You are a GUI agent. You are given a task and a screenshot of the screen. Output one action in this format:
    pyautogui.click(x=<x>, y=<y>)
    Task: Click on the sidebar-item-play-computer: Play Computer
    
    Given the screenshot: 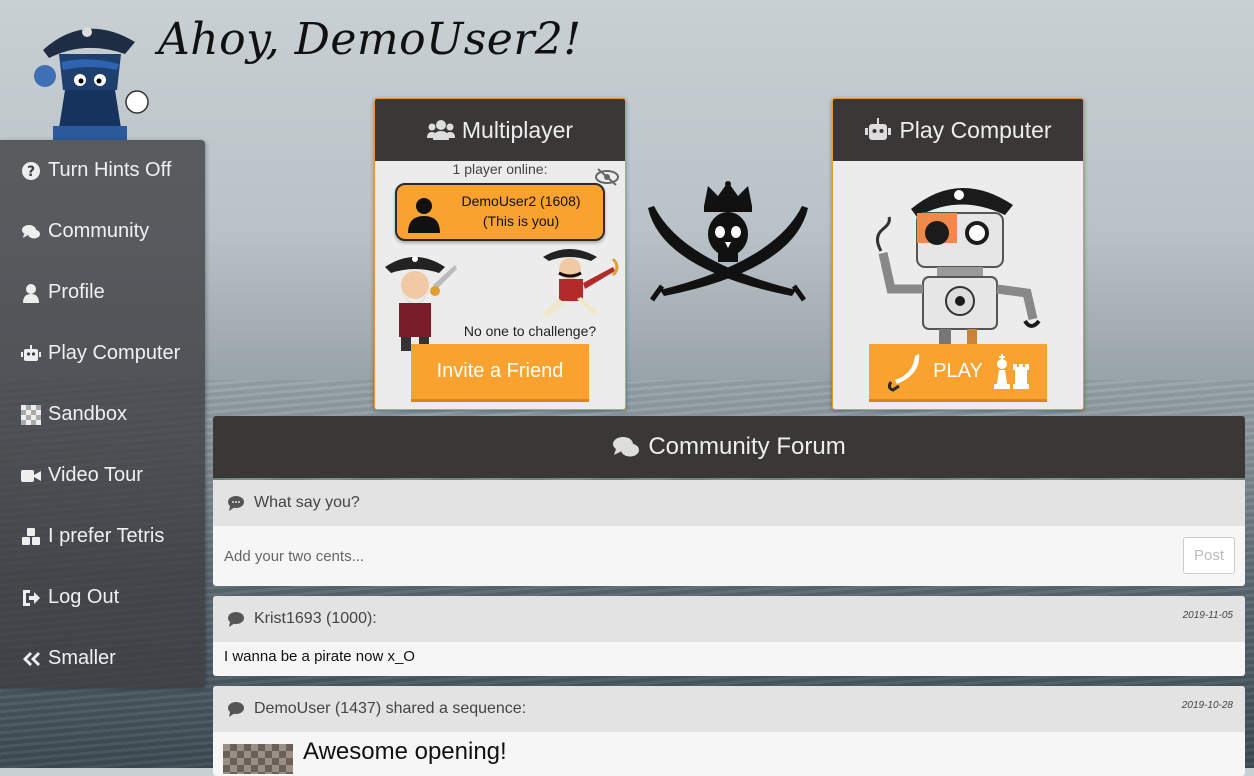 What is the action you would take?
    pyautogui.click(x=102, y=353)
    